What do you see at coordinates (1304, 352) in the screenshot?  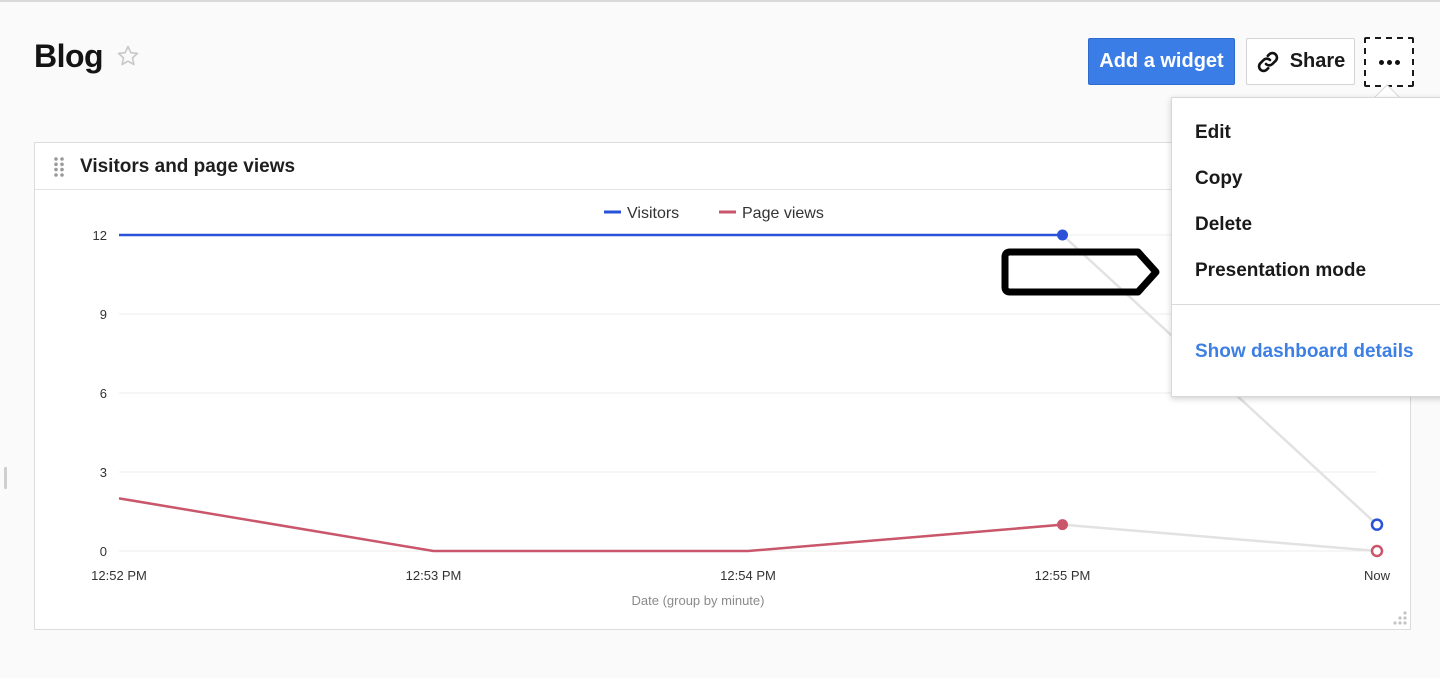 I see `show-dashboard-details-link: Show dashboard details` at bounding box center [1304, 352].